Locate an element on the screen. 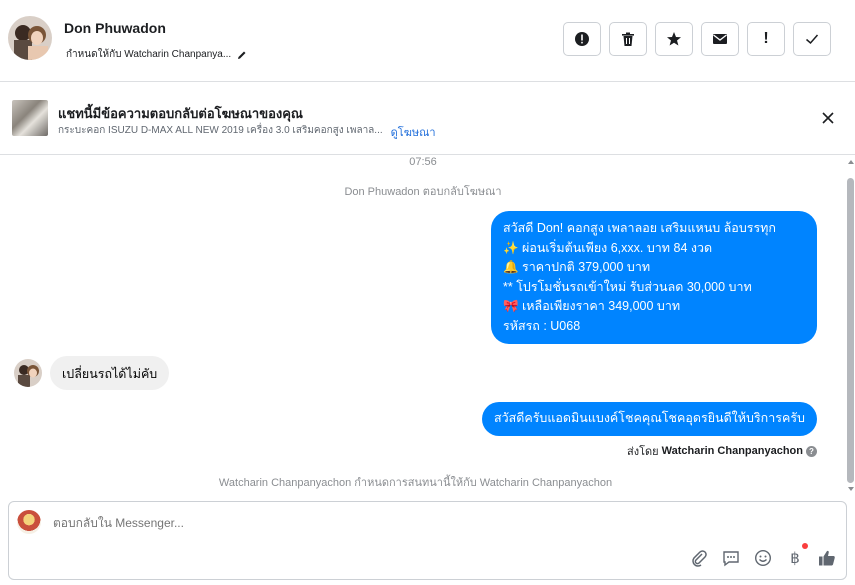  mark-done-button is located at coordinates (812, 39).